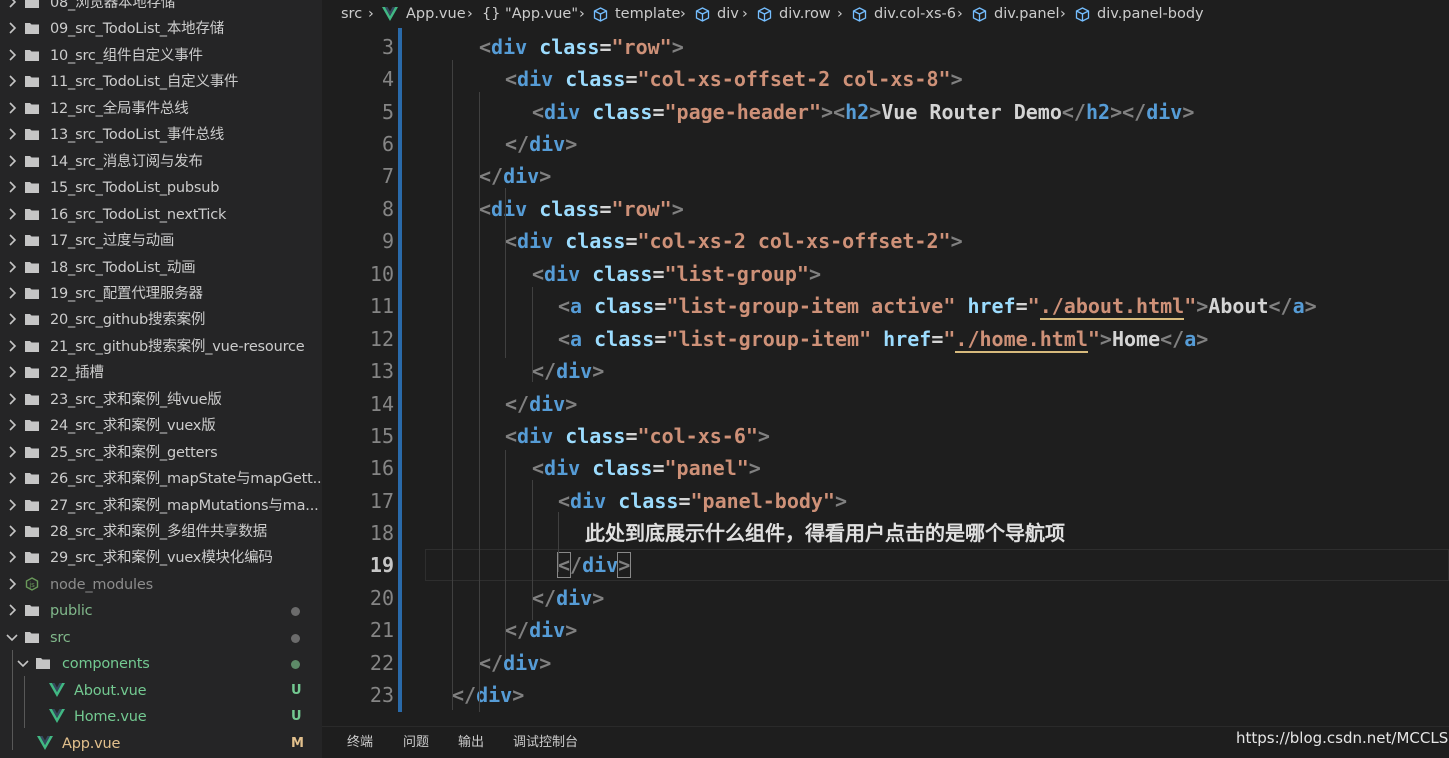  I want to click on explorer-item: 14_src_消息订阅与发布, so click(161, 162).